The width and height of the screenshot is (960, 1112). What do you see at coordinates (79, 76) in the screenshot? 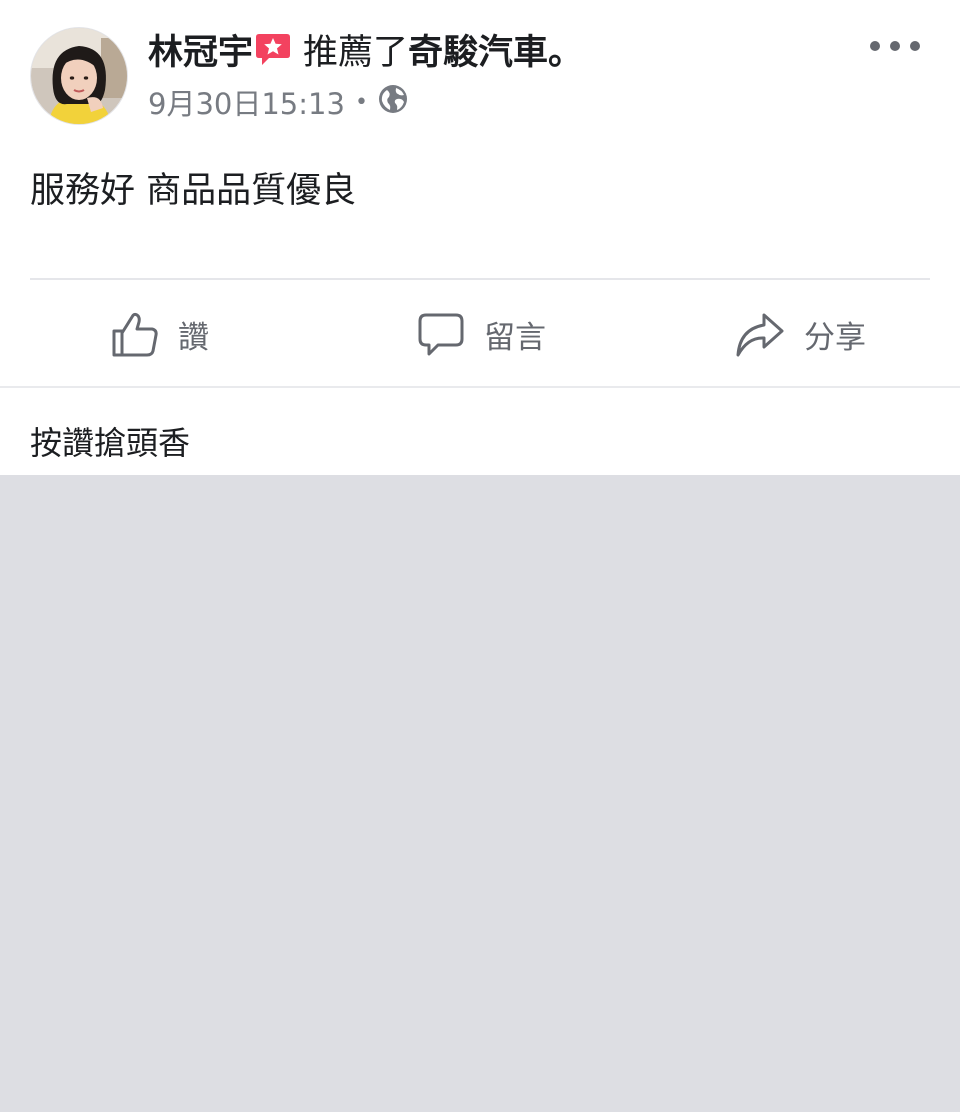
I see `avatar` at bounding box center [79, 76].